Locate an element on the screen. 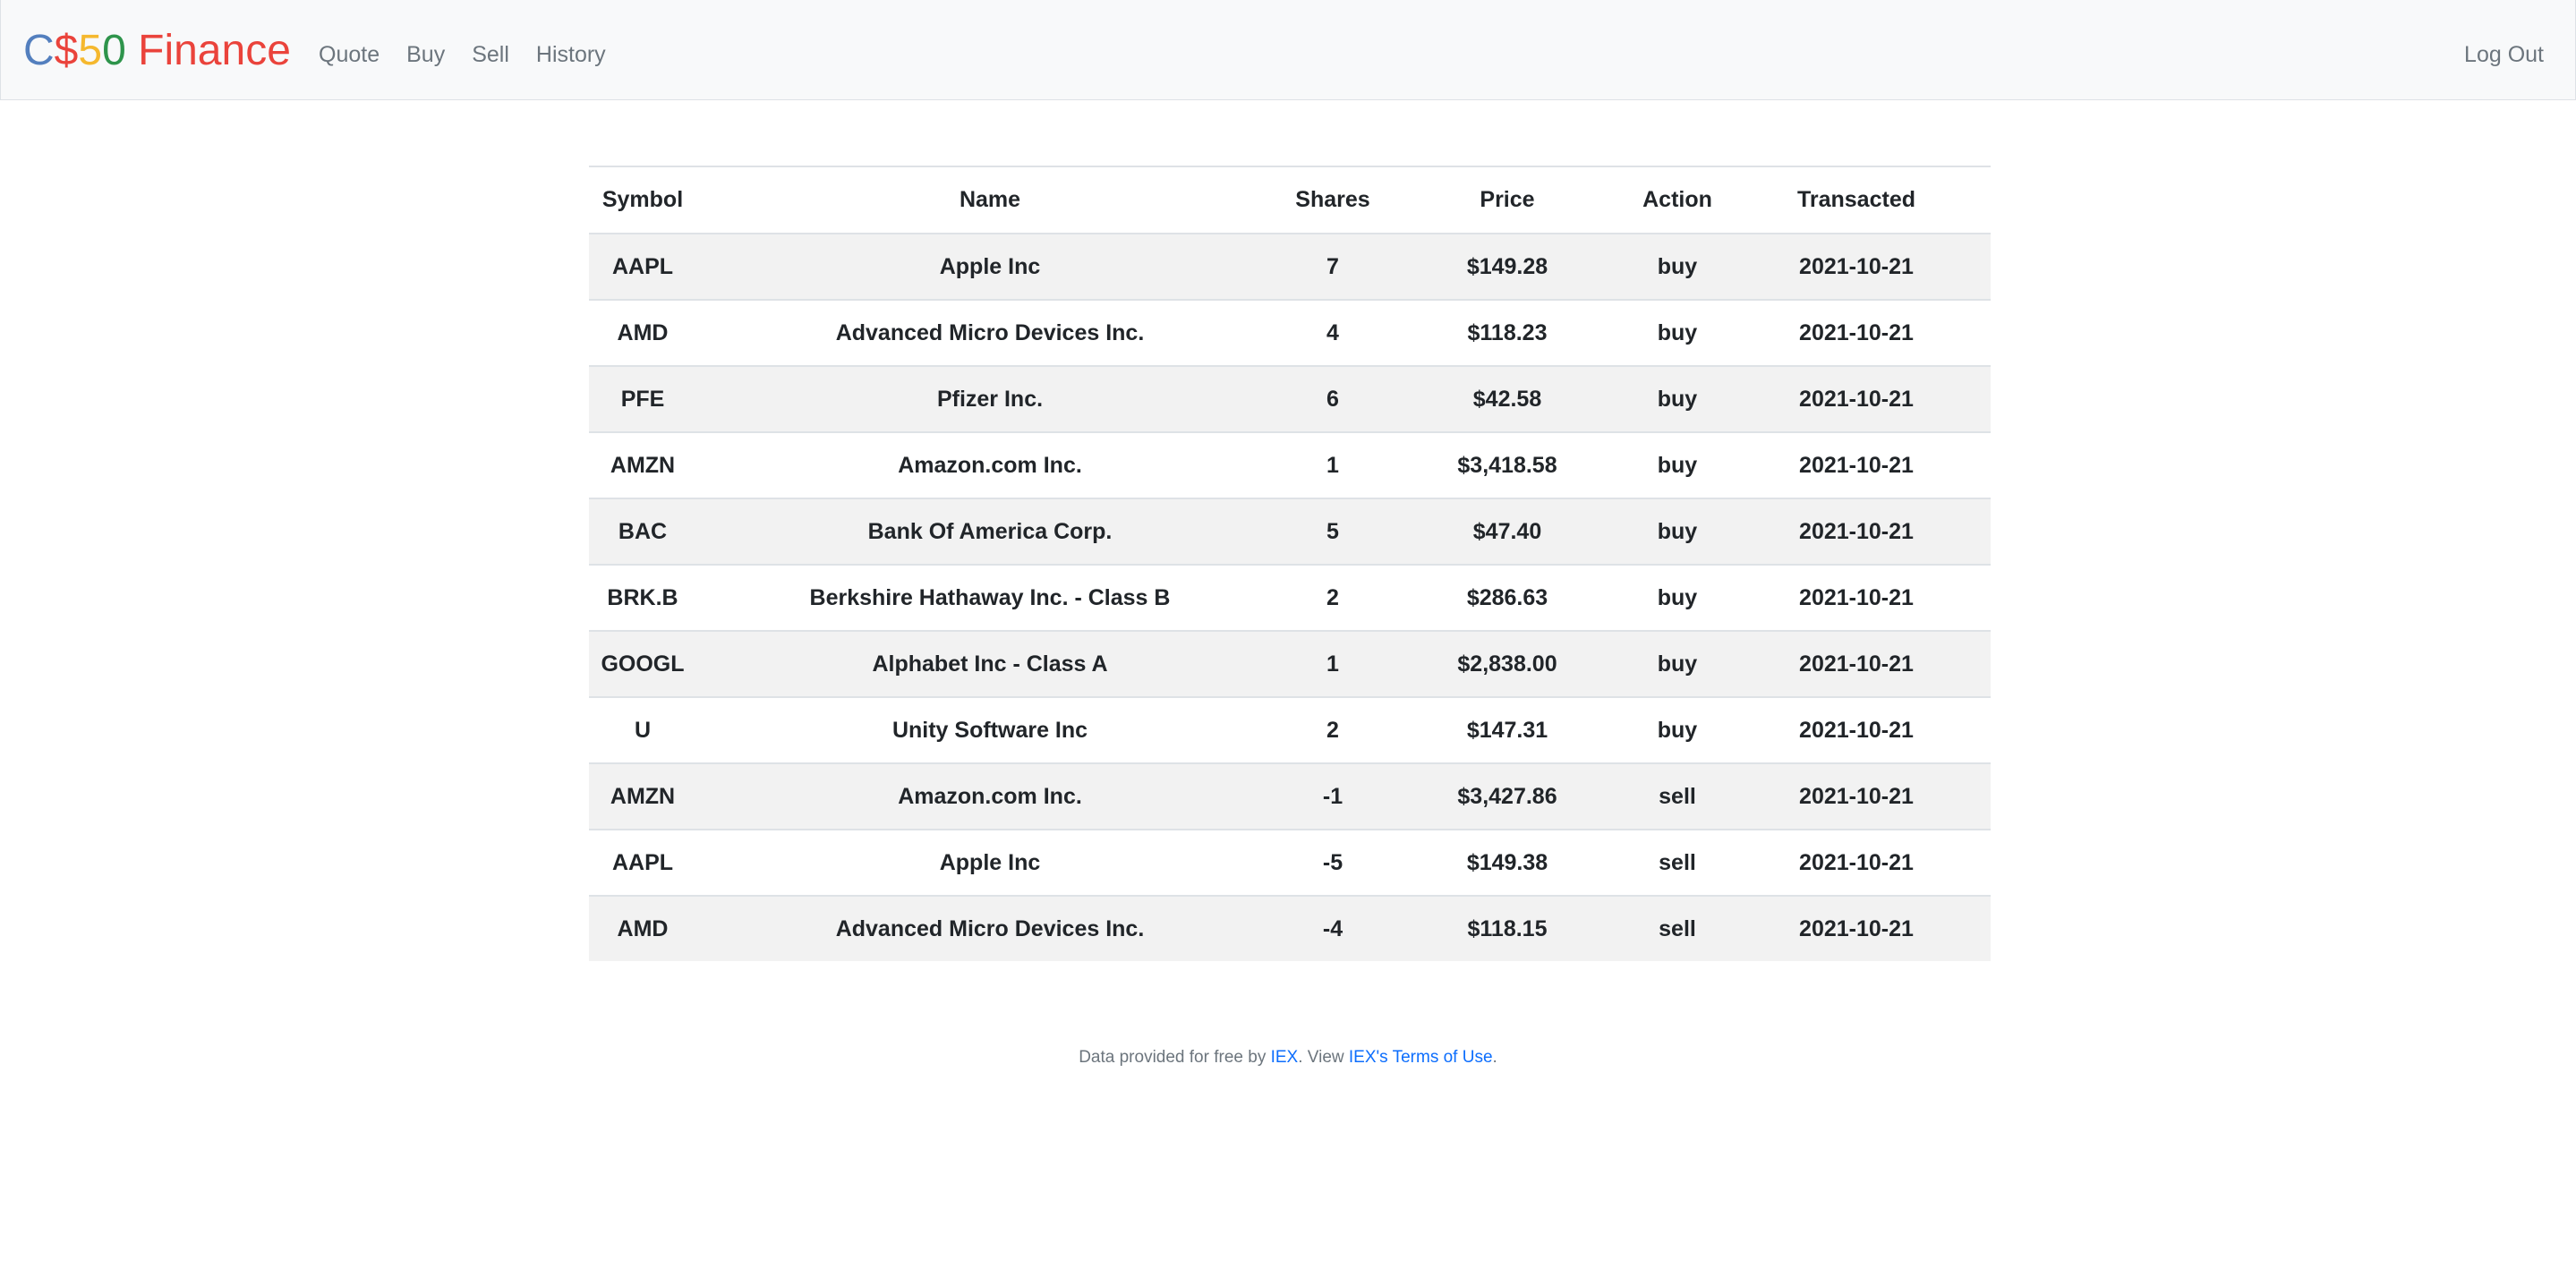 The height and width of the screenshot is (1277, 2576). header-action: Action is located at coordinates (1677, 200).